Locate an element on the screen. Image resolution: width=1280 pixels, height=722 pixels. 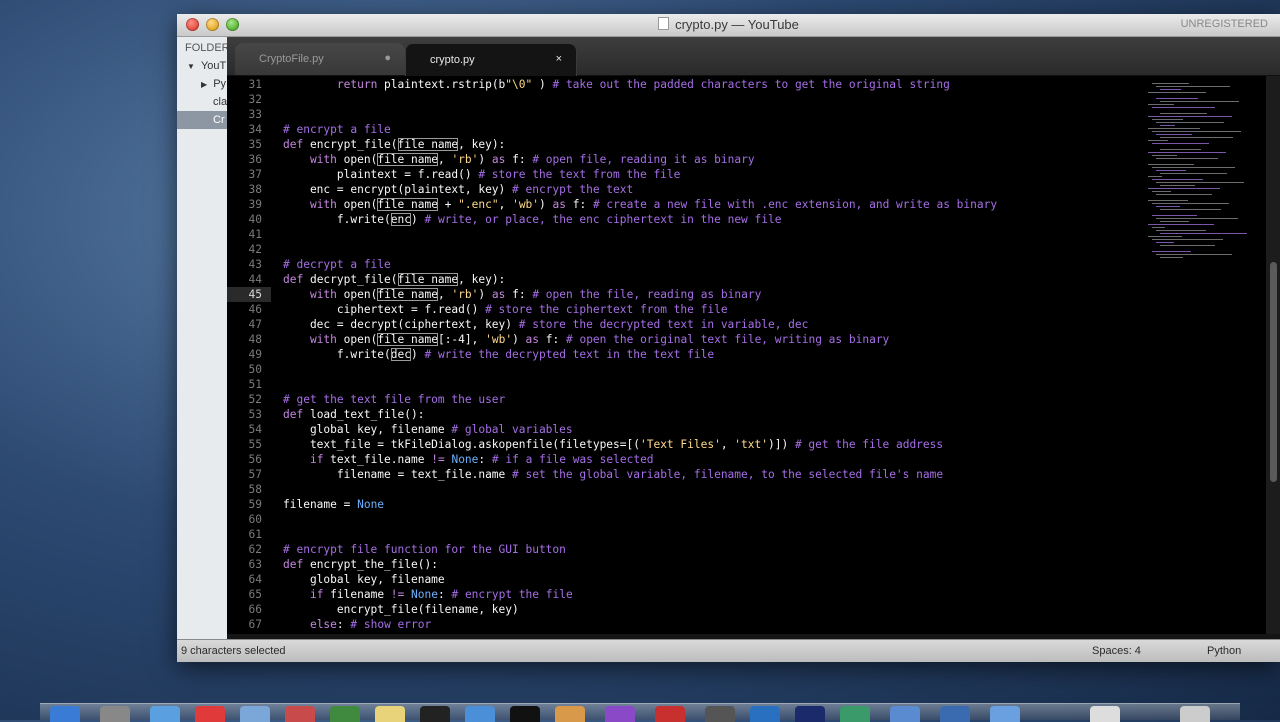
code-text: global key, filename is located at coordinates (364, 579).